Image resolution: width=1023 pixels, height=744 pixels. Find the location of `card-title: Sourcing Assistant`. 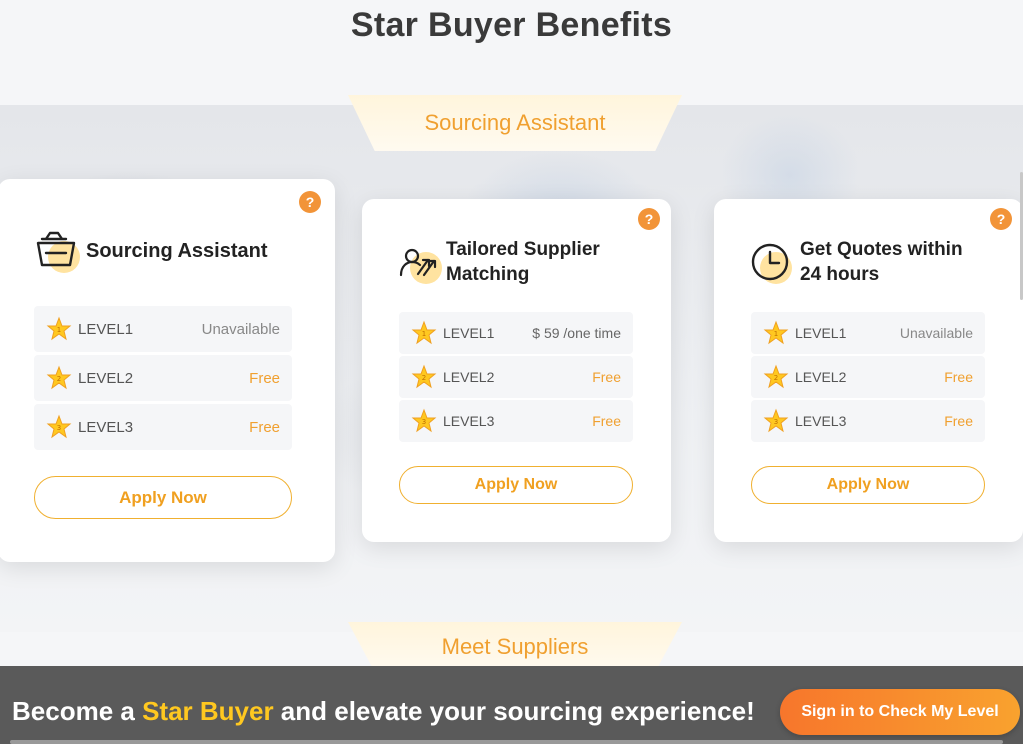

card-title: Sourcing Assistant is located at coordinates (177, 250).